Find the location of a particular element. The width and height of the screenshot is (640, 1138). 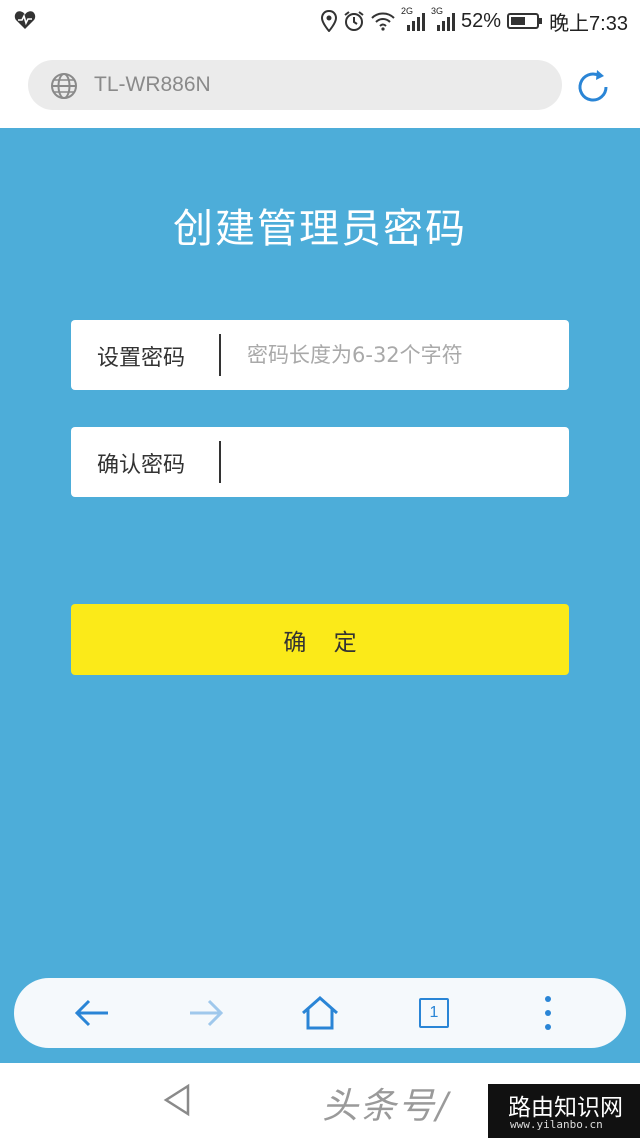

alarm-icon is located at coordinates (354, 21).